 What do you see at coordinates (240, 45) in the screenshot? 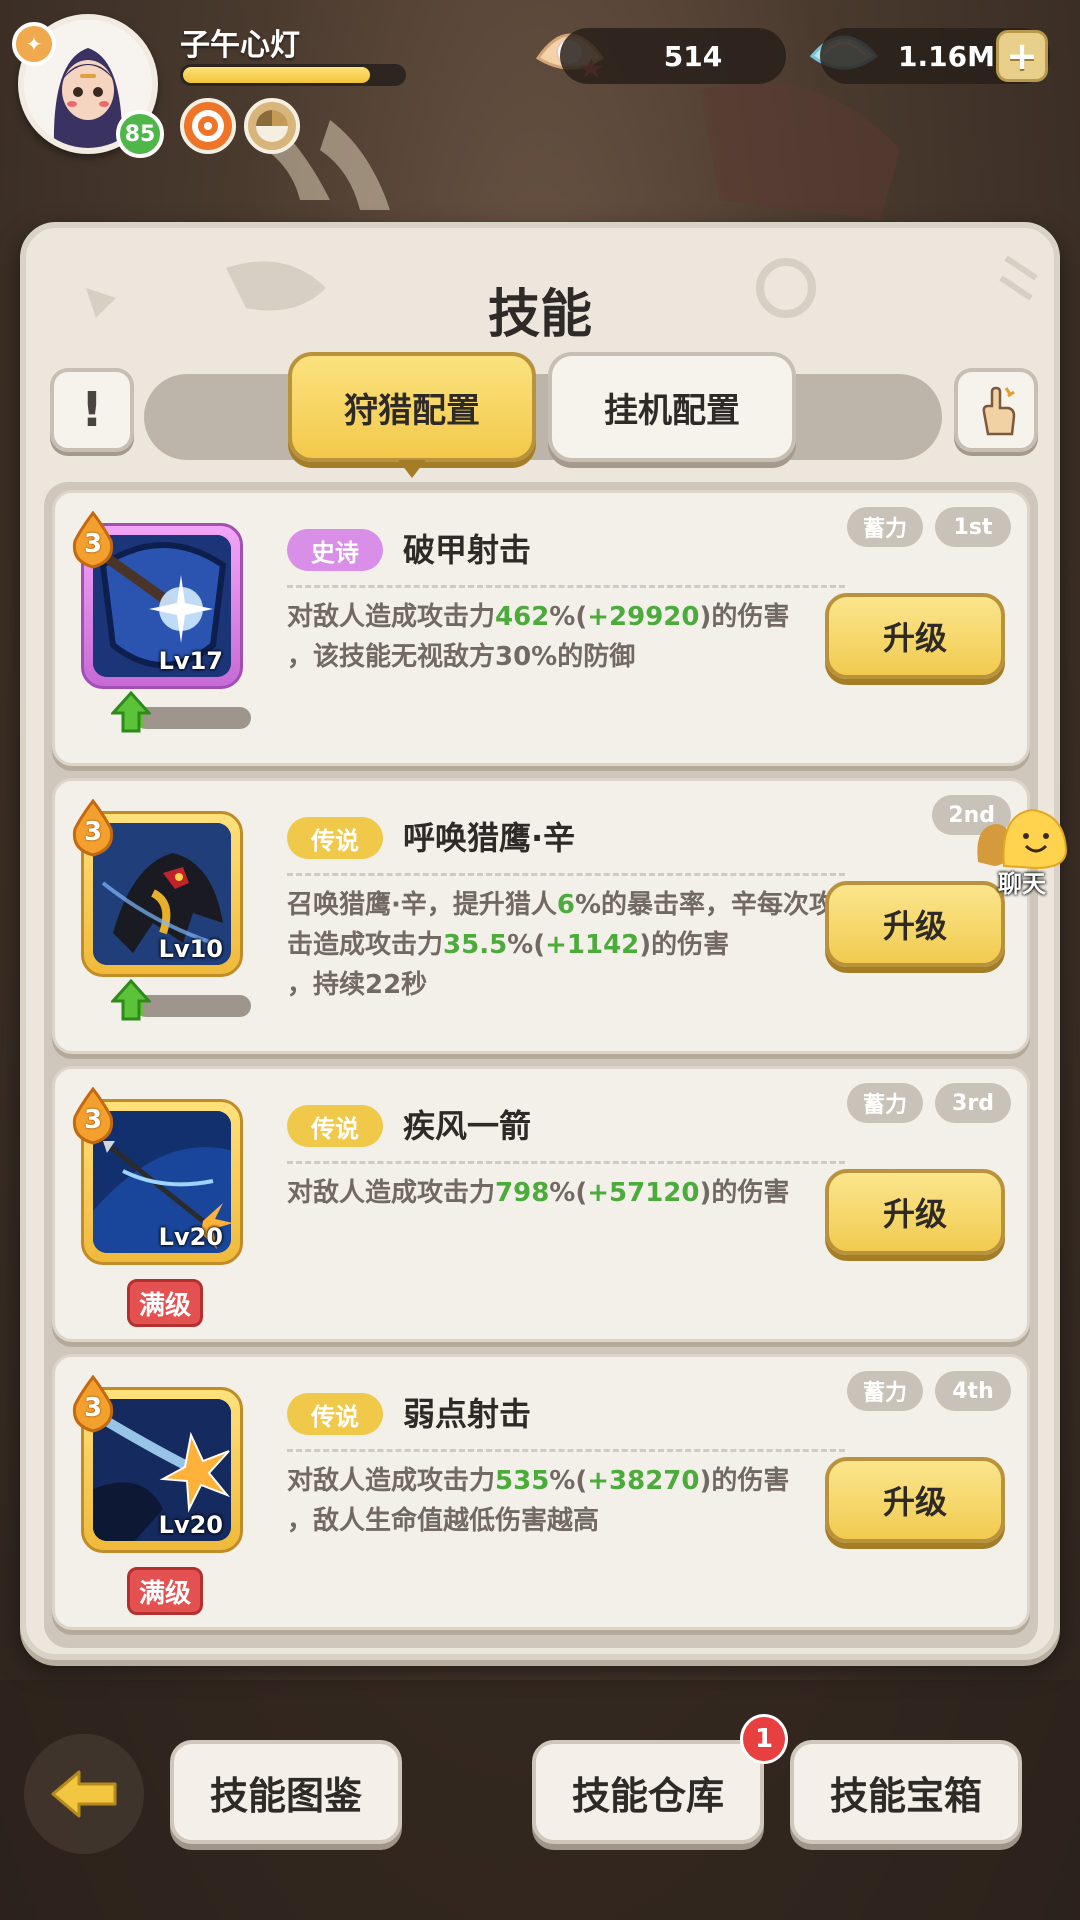
I see `player-name: 子午心灯` at bounding box center [240, 45].